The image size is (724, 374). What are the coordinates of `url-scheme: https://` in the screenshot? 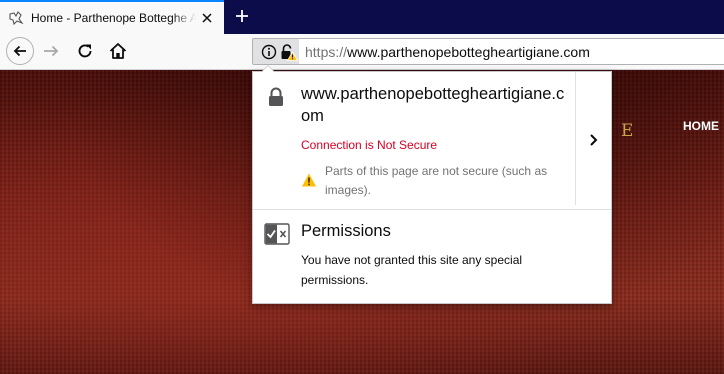 It's located at (326, 52).